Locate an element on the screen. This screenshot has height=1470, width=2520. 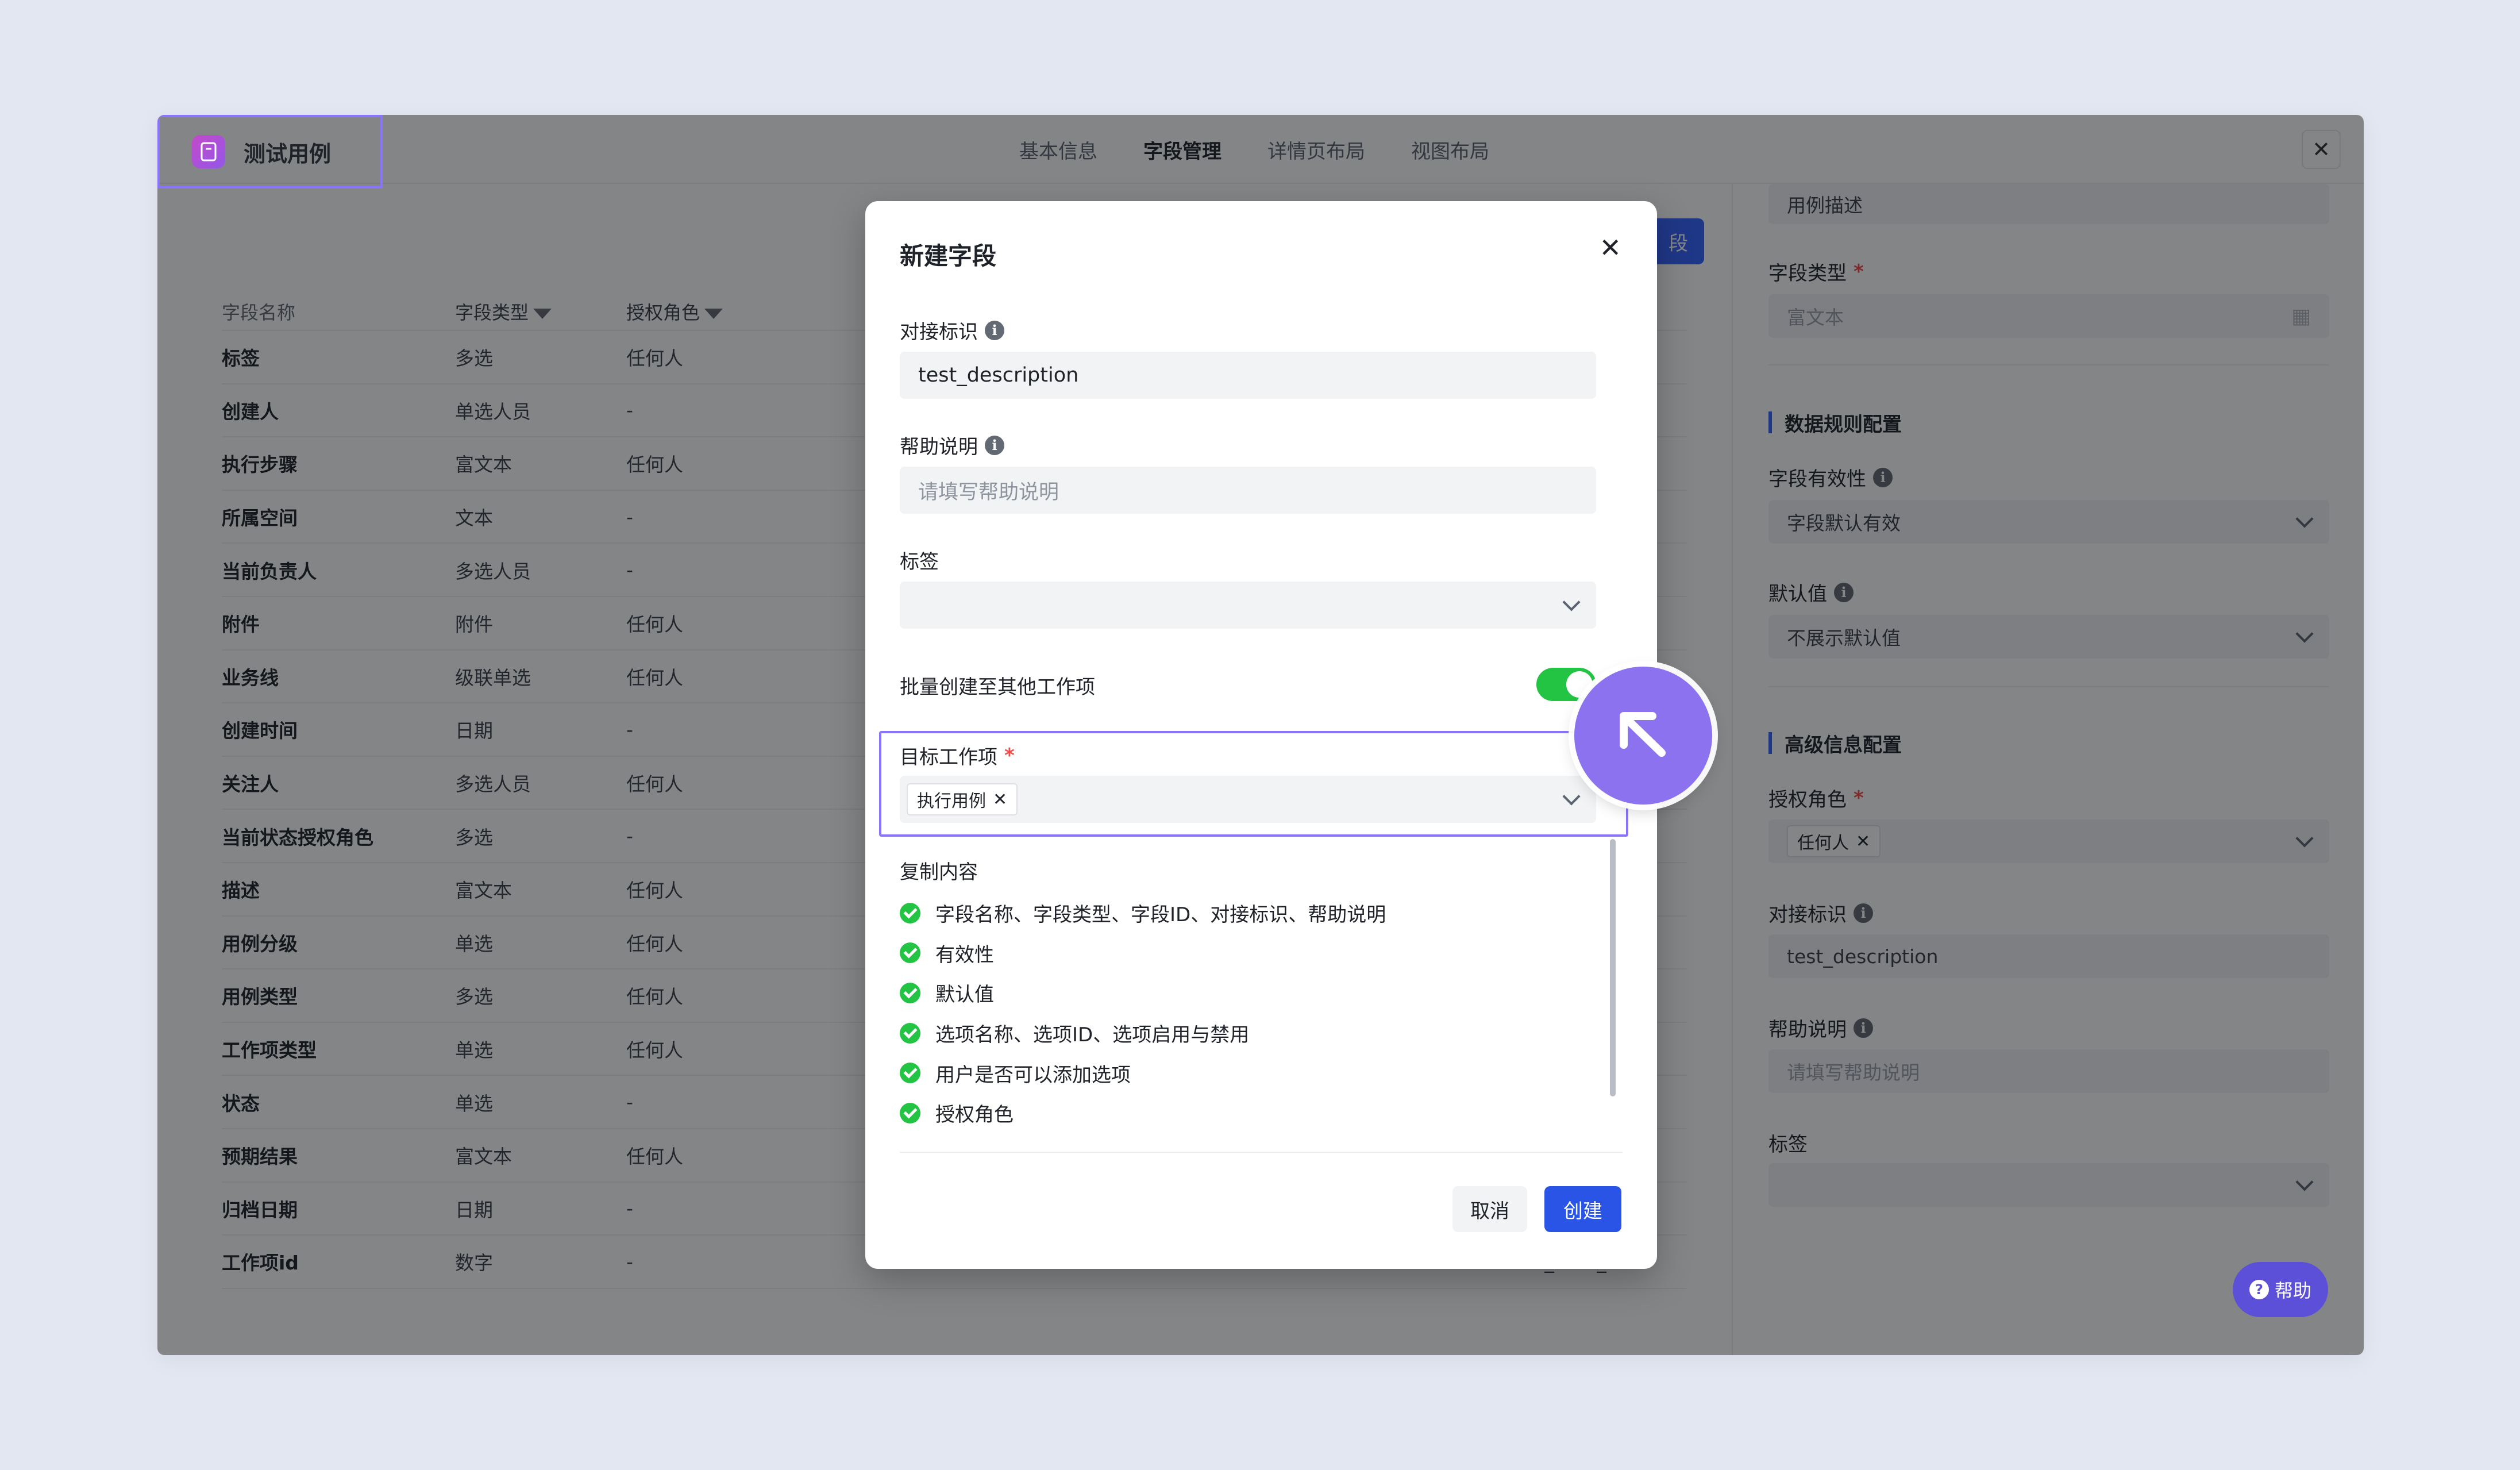
batch-create-label: 批量创建至其他工作项 is located at coordinates (998, 687).